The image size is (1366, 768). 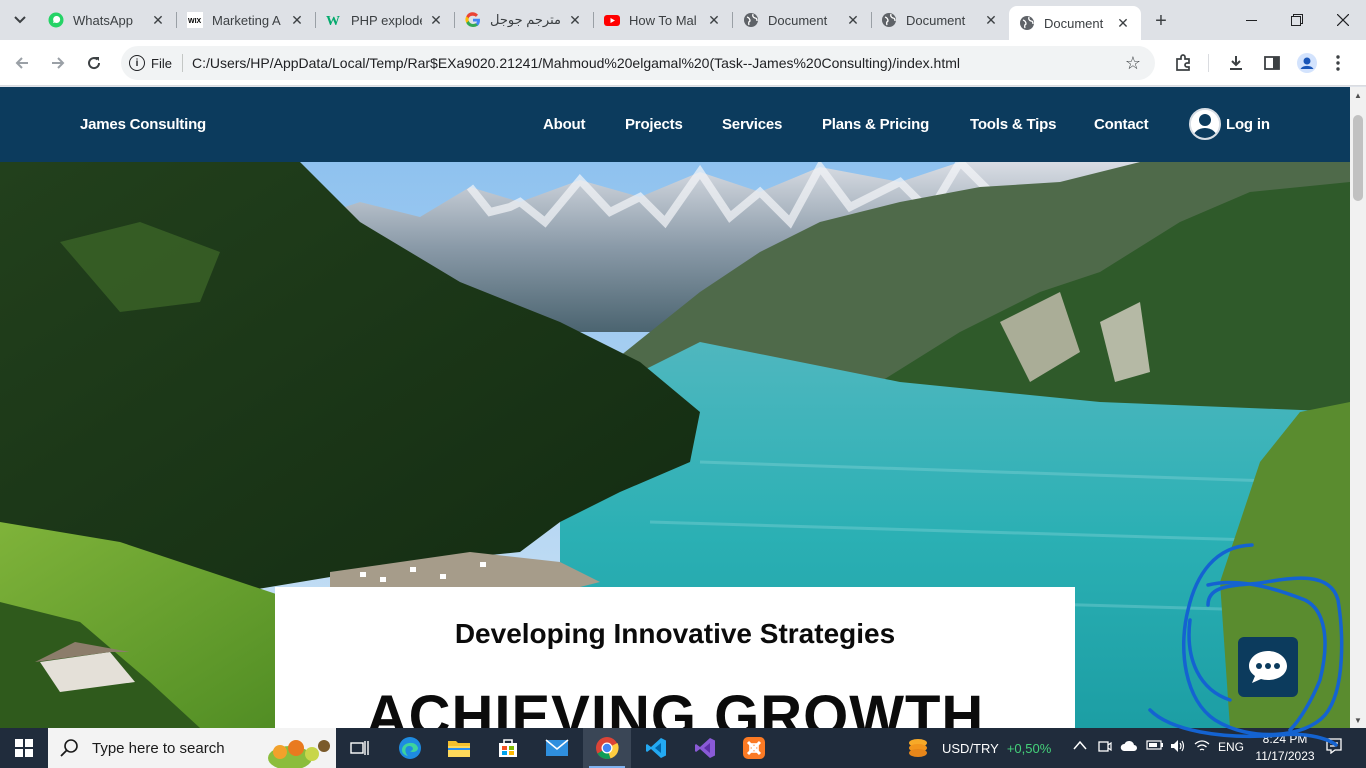 I want to click on xampp-icon, so click(x=754, y=748).